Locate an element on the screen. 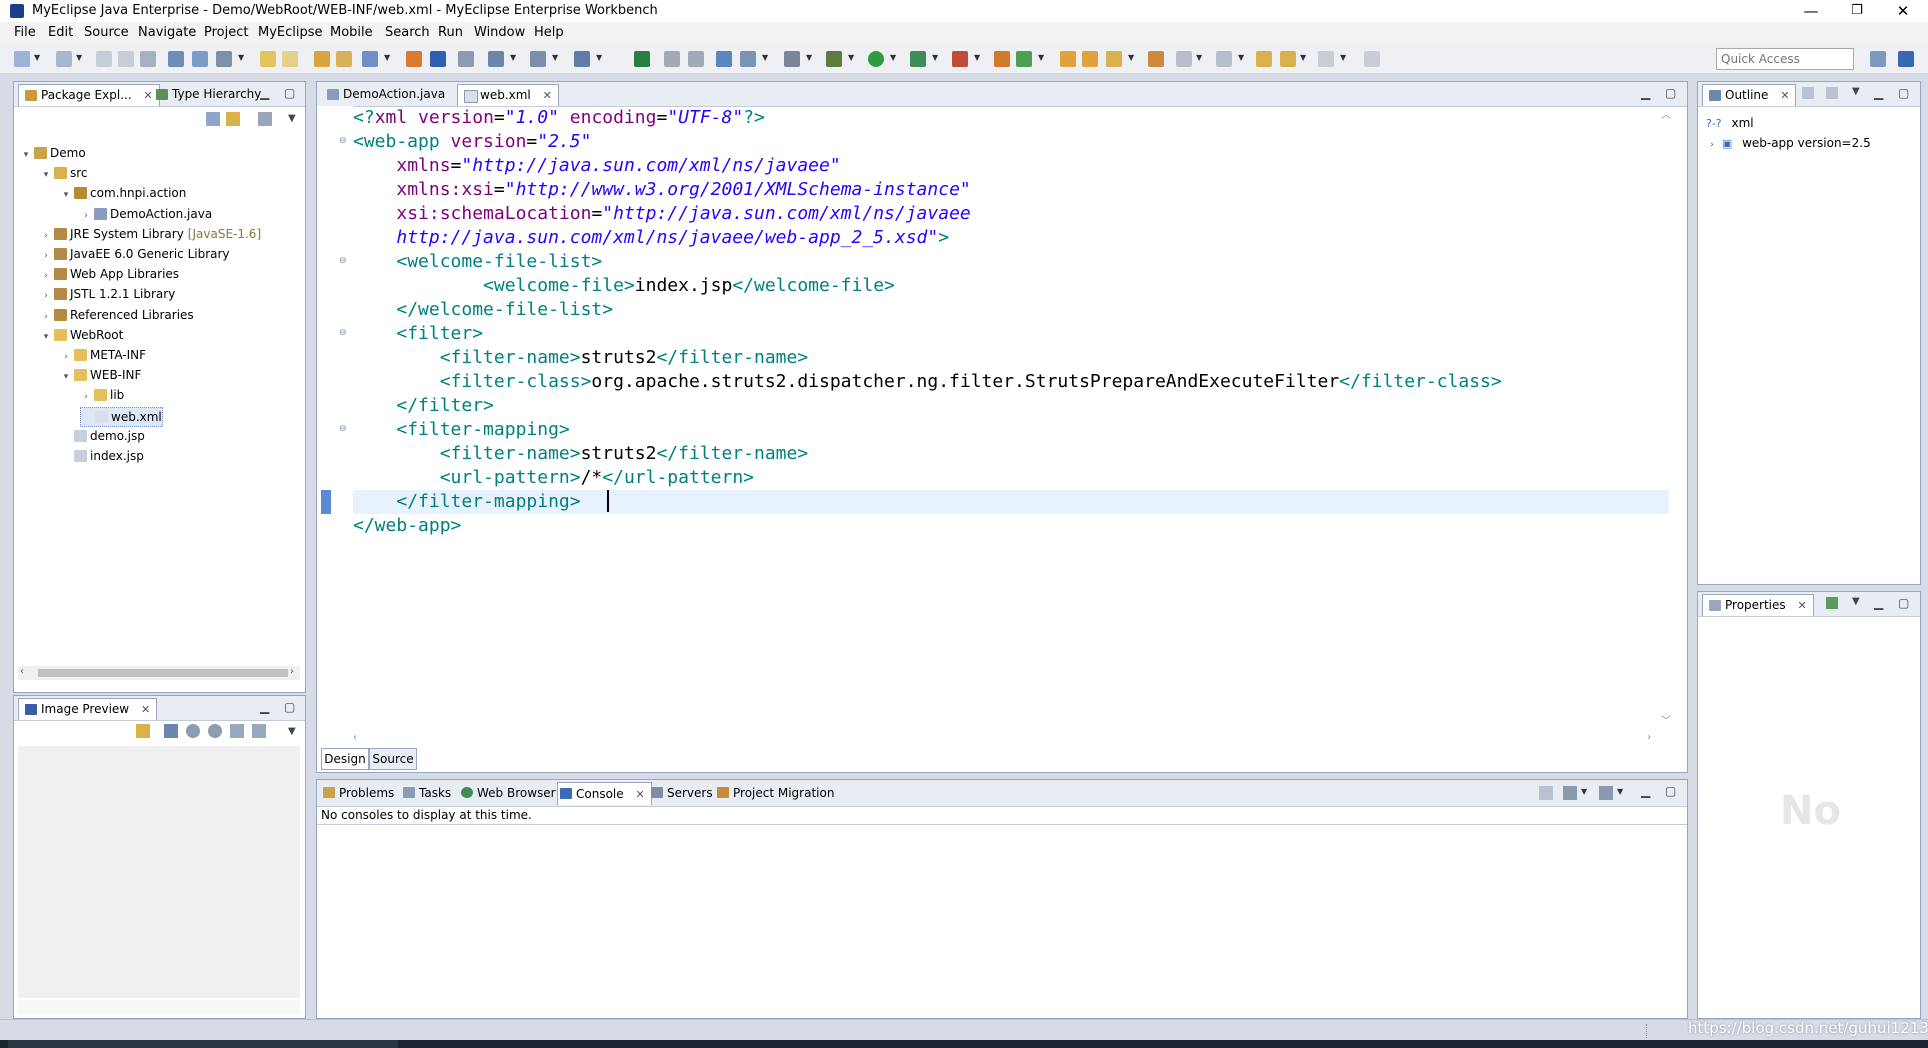  print-icon is located at coordinates (148, 59).